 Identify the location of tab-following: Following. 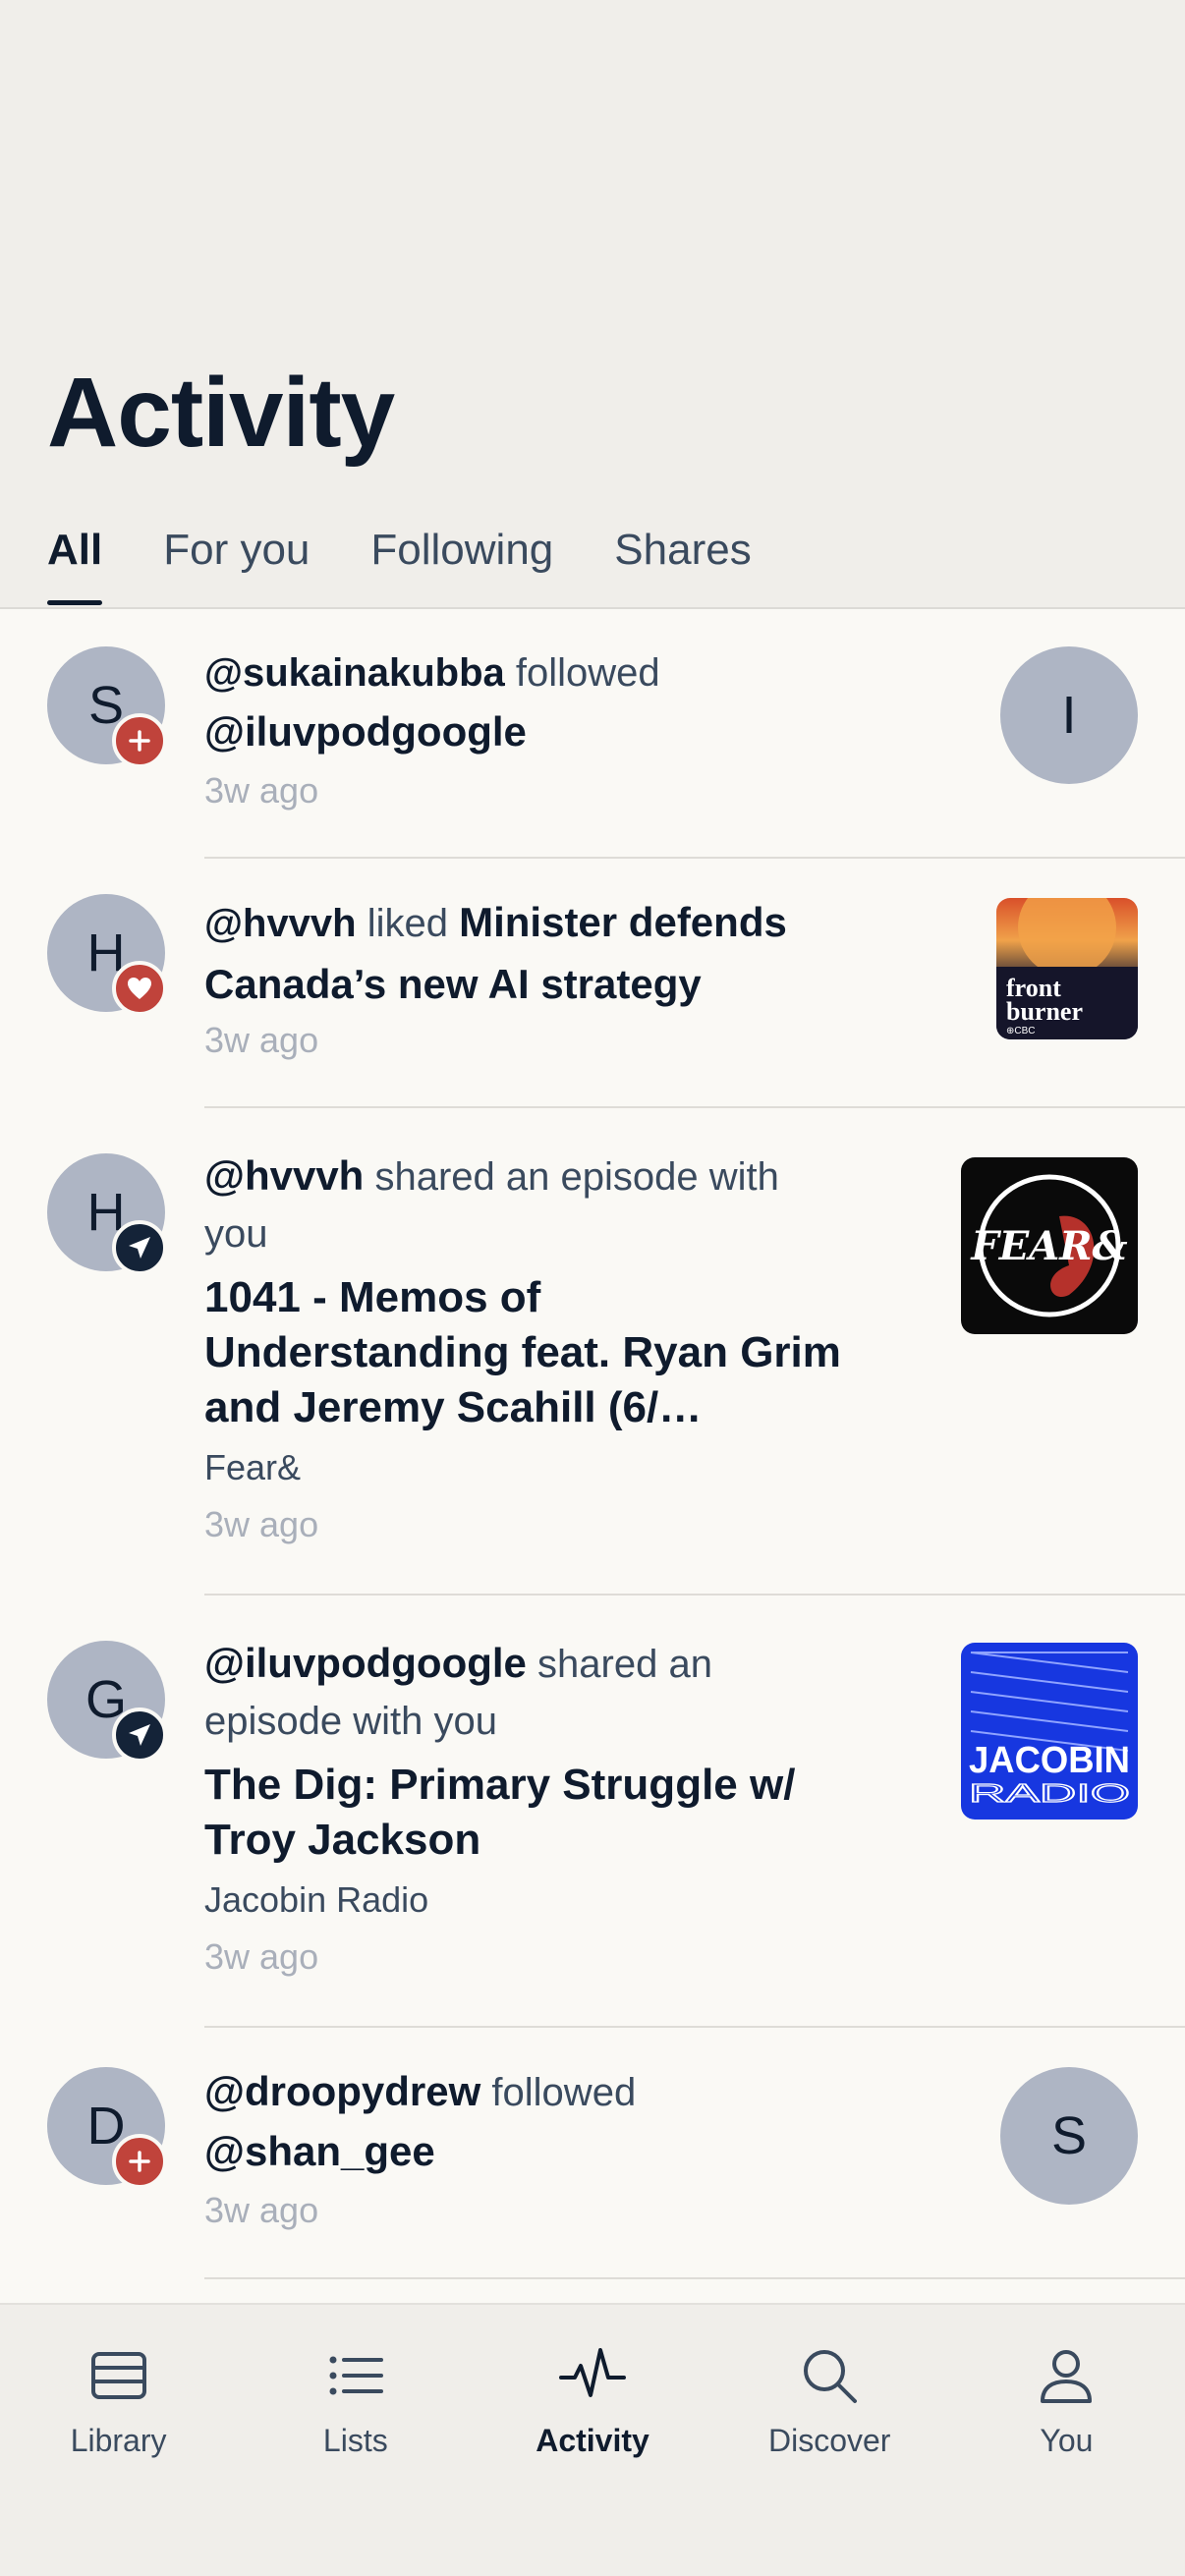
(462, 565).